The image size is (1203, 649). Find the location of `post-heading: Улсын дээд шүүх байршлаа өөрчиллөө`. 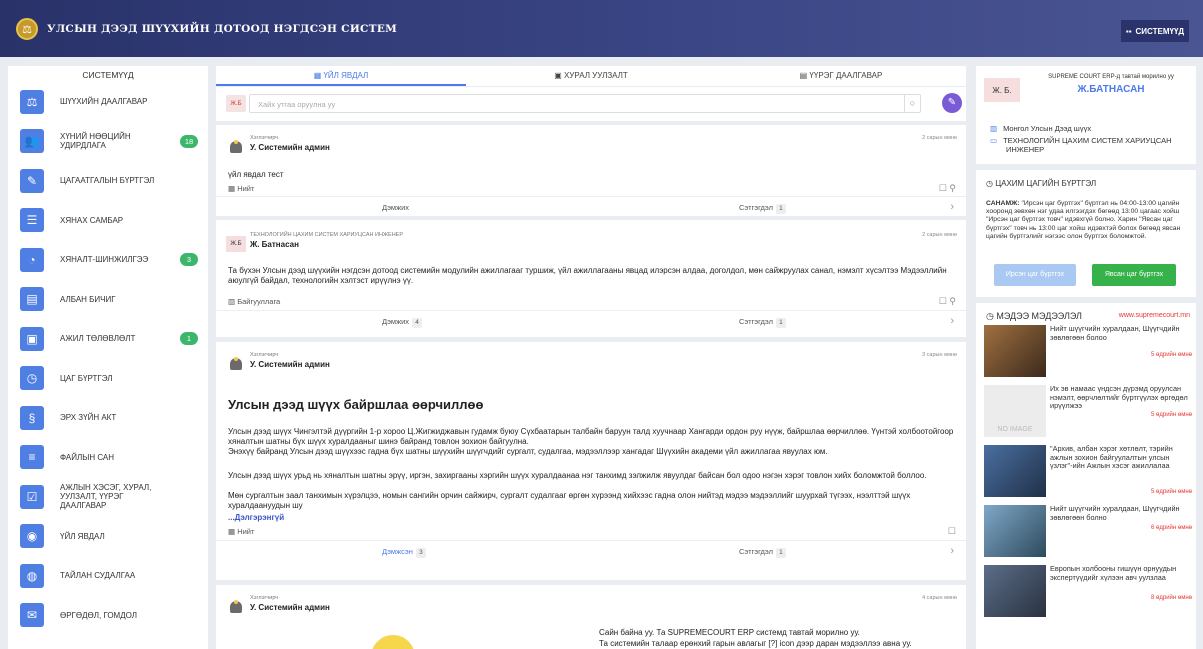

post-heading: Улсын дээд шүүх байршлаа өөрчиллөө is located at coordinates (356, 404).